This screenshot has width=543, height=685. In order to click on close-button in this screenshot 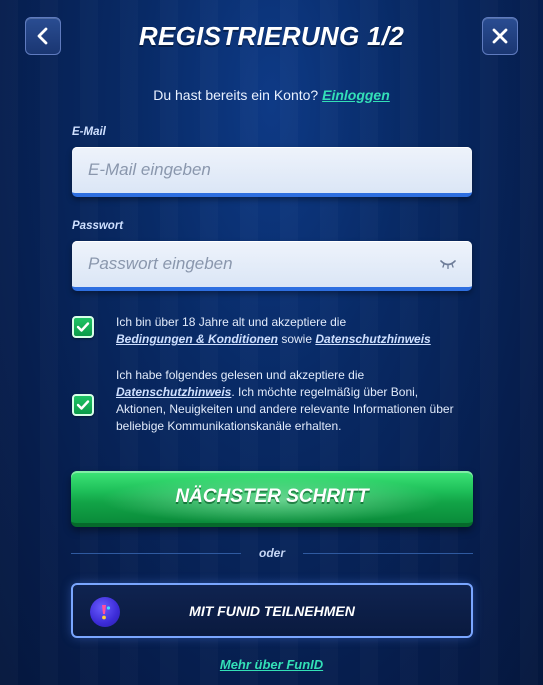, I will do `click(500, 36)`.